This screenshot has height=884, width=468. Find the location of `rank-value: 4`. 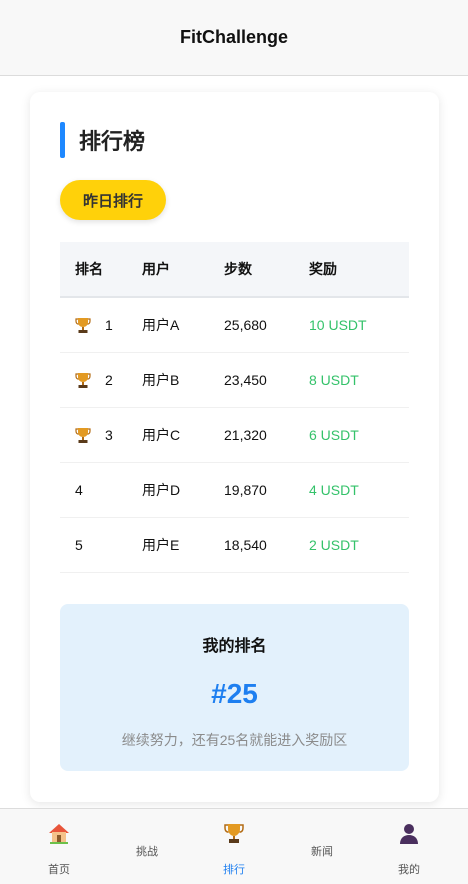

rank-value: 4 is located at coordinates (79, 490).